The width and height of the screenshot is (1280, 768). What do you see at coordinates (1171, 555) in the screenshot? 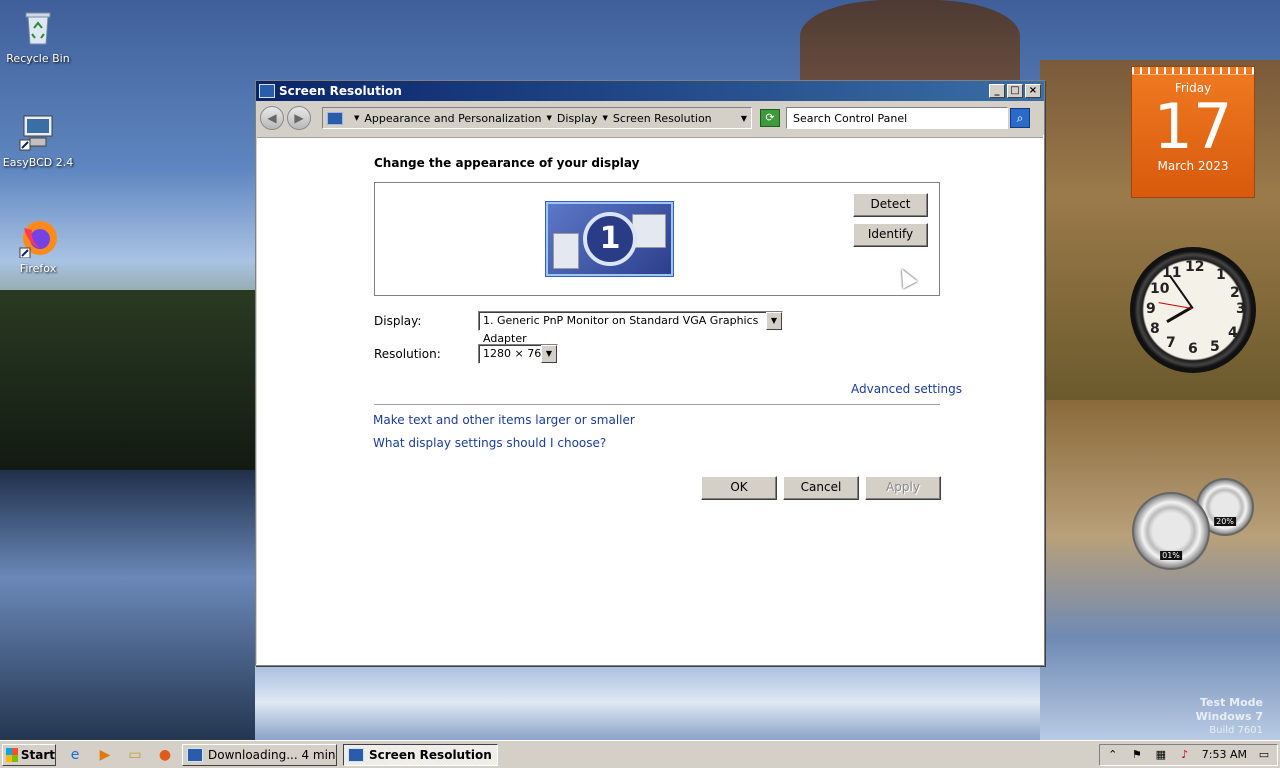
I see `cpu-value: 01%` at bounding box center [1171, 555].